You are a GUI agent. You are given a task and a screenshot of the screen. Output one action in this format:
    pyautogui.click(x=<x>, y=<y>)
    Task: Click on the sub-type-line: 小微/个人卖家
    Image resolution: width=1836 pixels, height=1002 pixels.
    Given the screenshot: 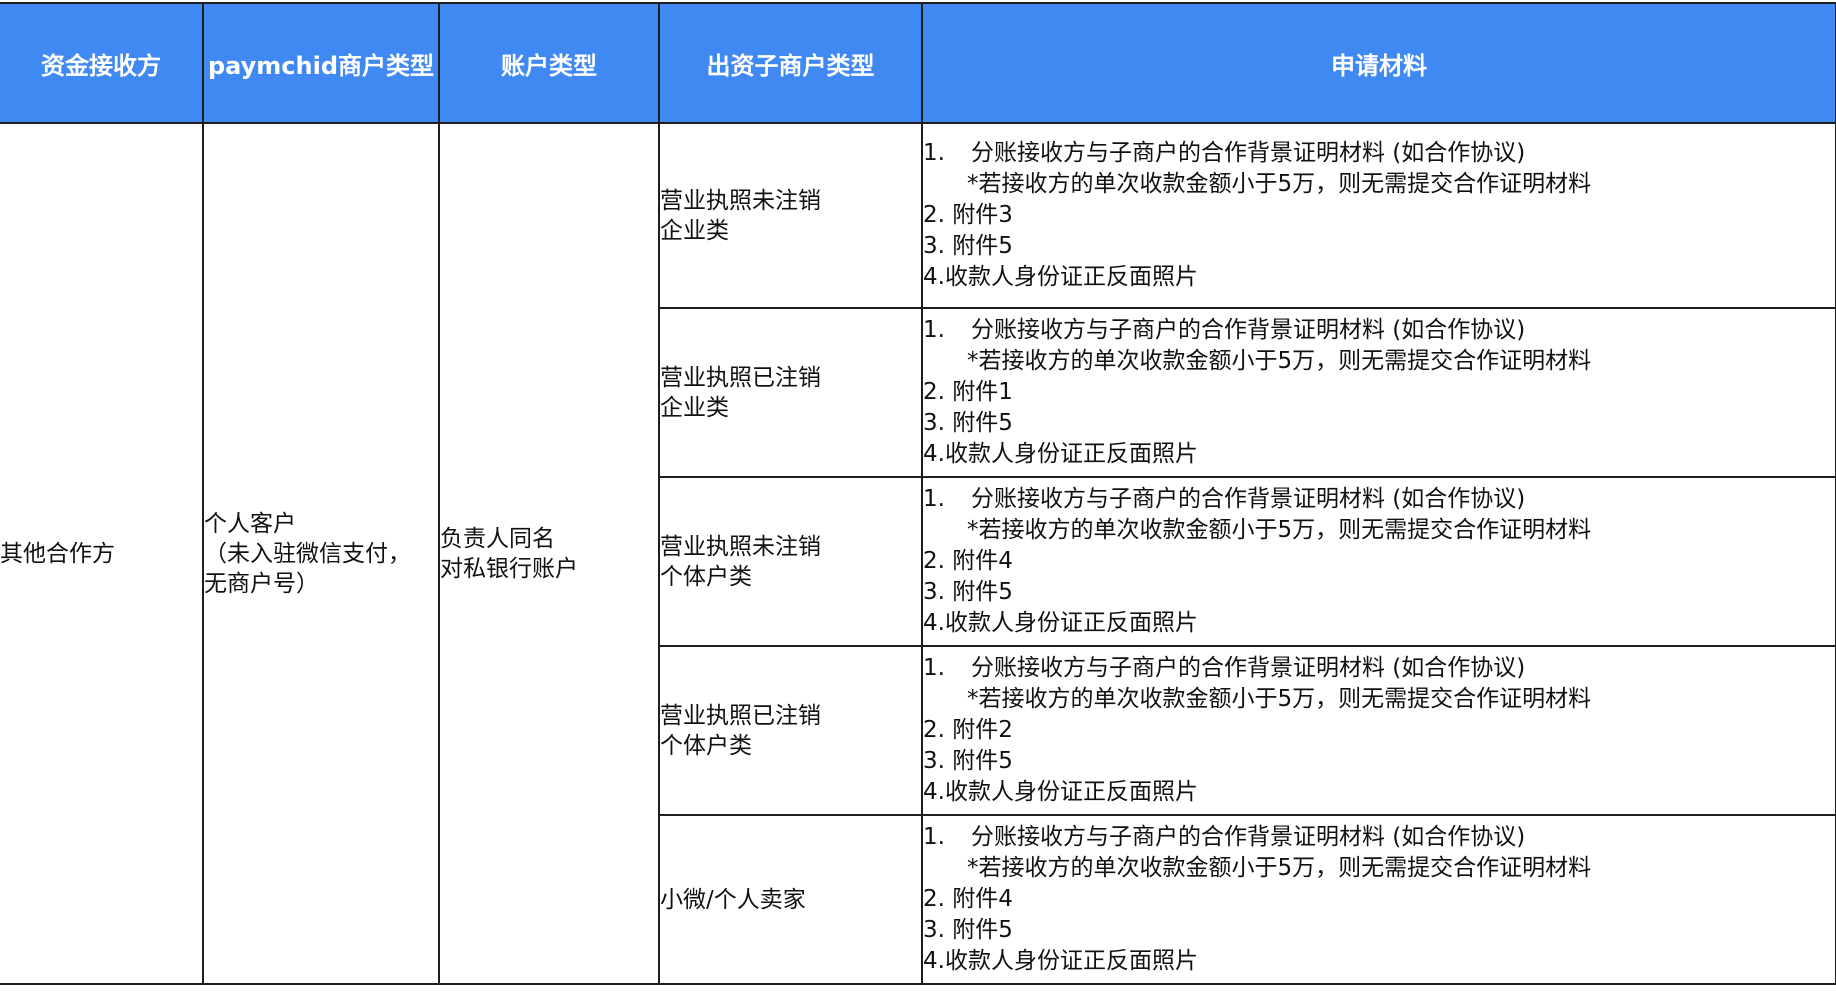 What is the action you would take?
    pyautogui.click(x=733, y=899)
    